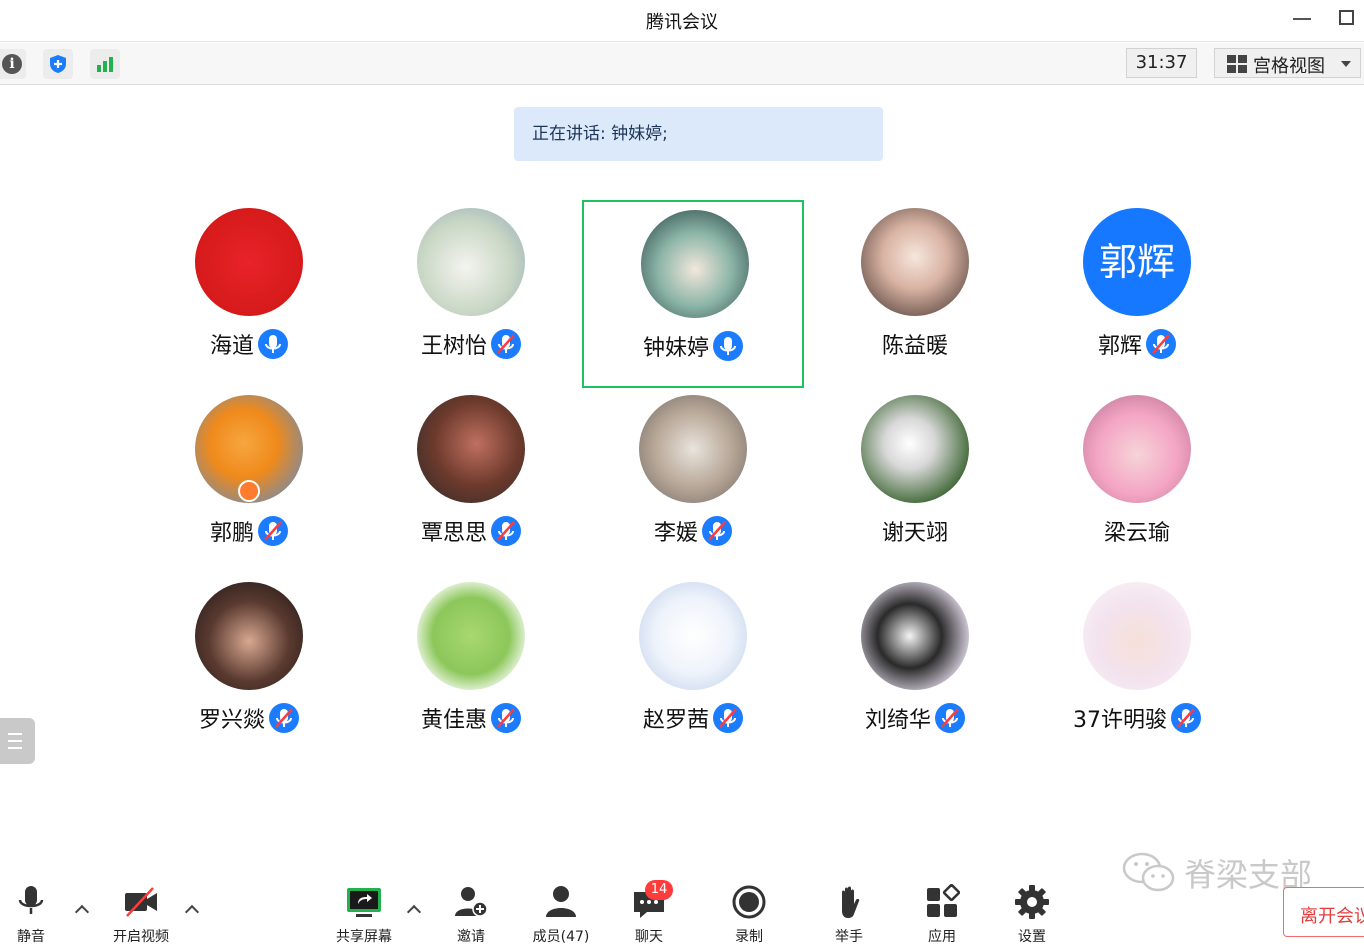  What do you see at coordinates (471, 344) in the screenshot?
I see `participant-name-row: 王树怡` at bounding box center [471, 344].